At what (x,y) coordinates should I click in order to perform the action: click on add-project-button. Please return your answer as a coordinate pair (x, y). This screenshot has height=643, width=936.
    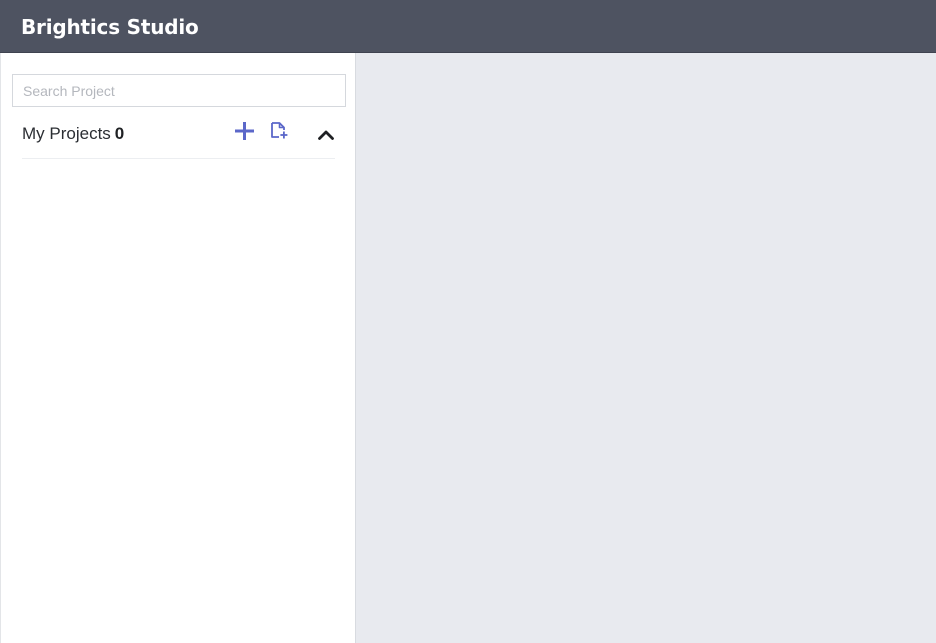
    Looking at the image, I should click on (244, 131).